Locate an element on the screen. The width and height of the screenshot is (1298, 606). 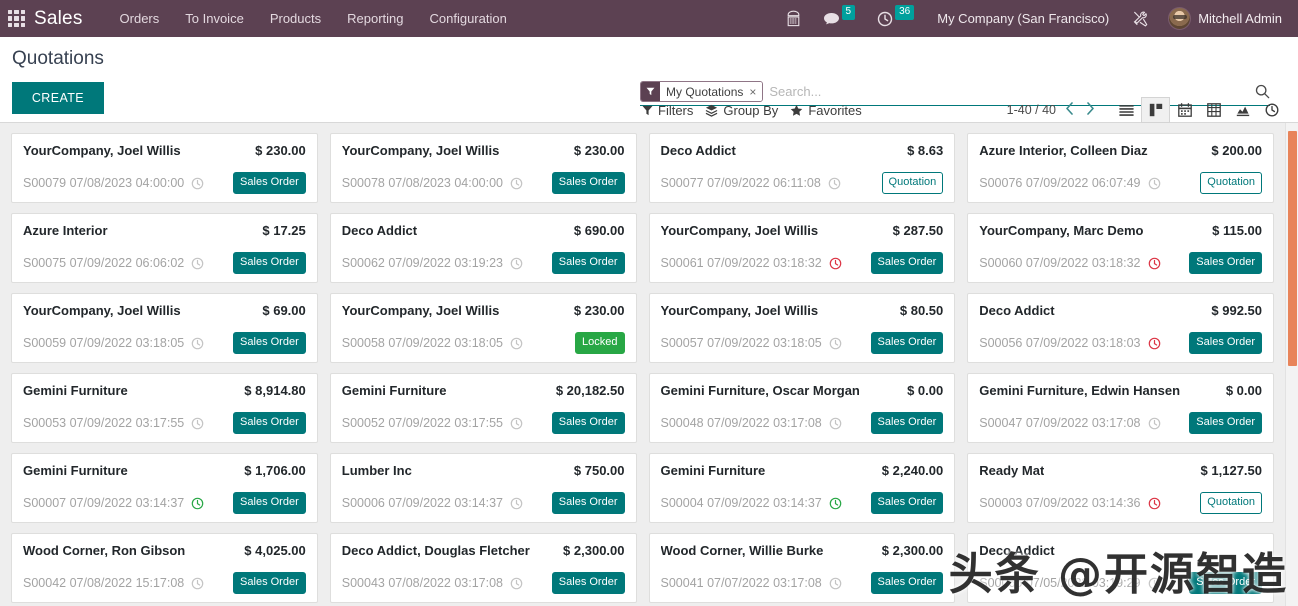
menu-item-reporting: Reporting is located at coordinates (375, 18).